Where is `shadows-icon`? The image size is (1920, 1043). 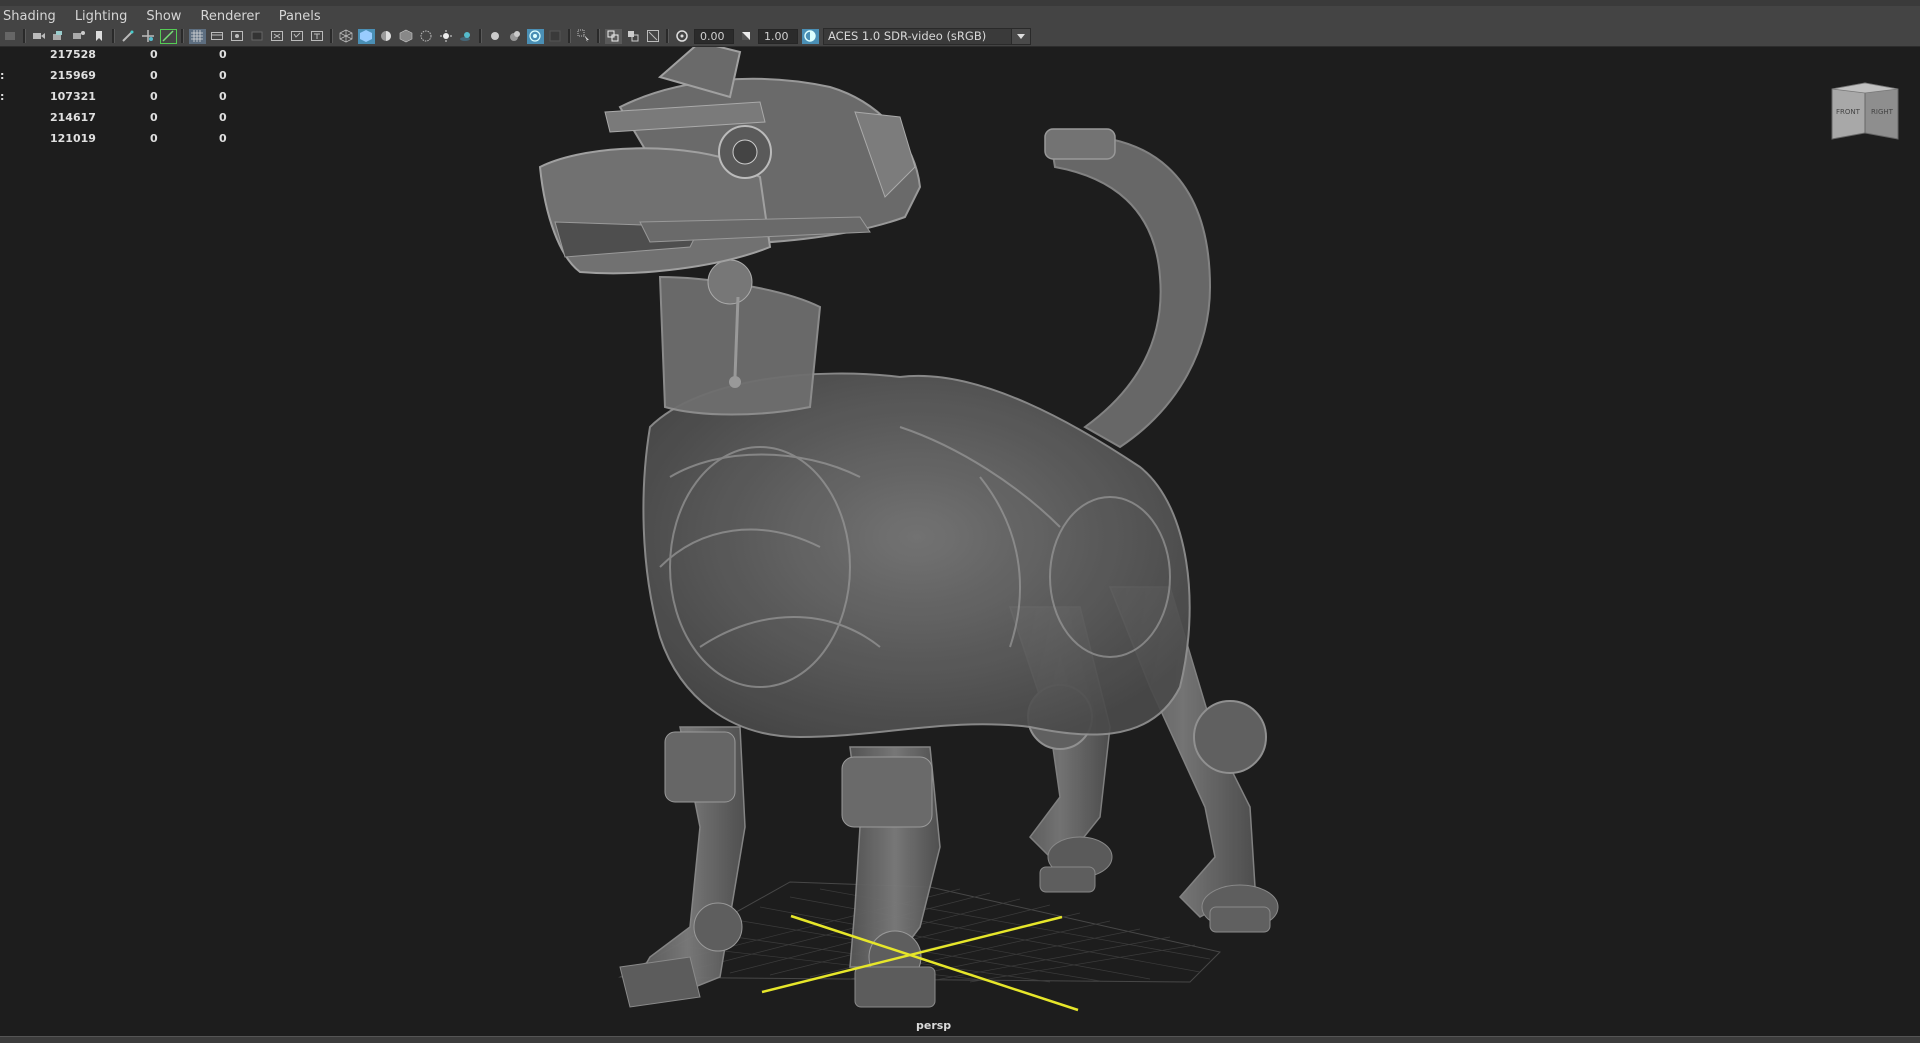 shadows-icon is located at coordinates (446, 36).